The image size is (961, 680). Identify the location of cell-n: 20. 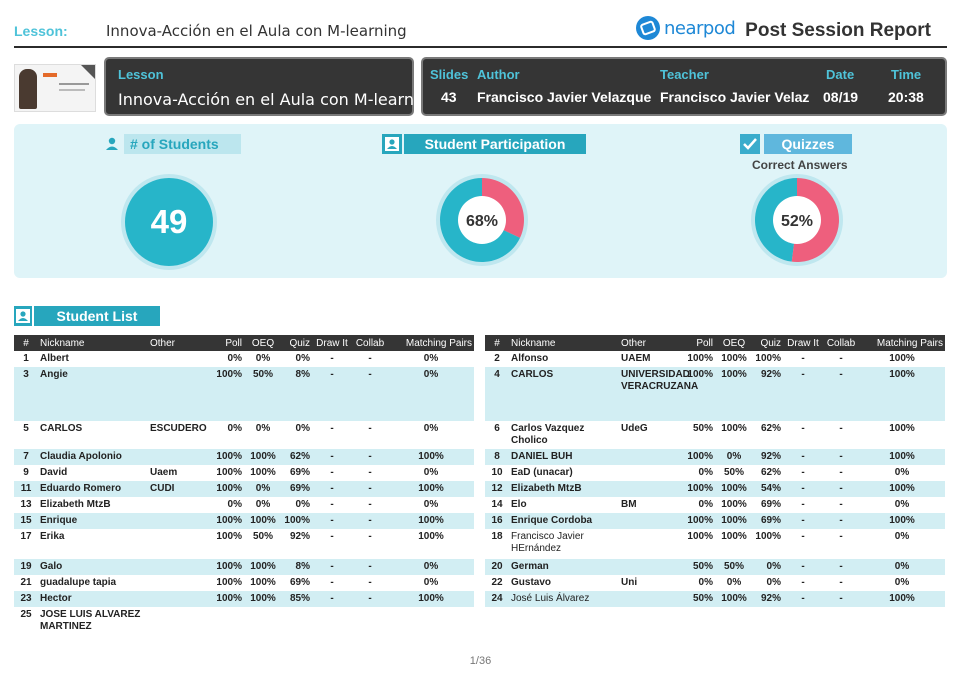
(497, 567).